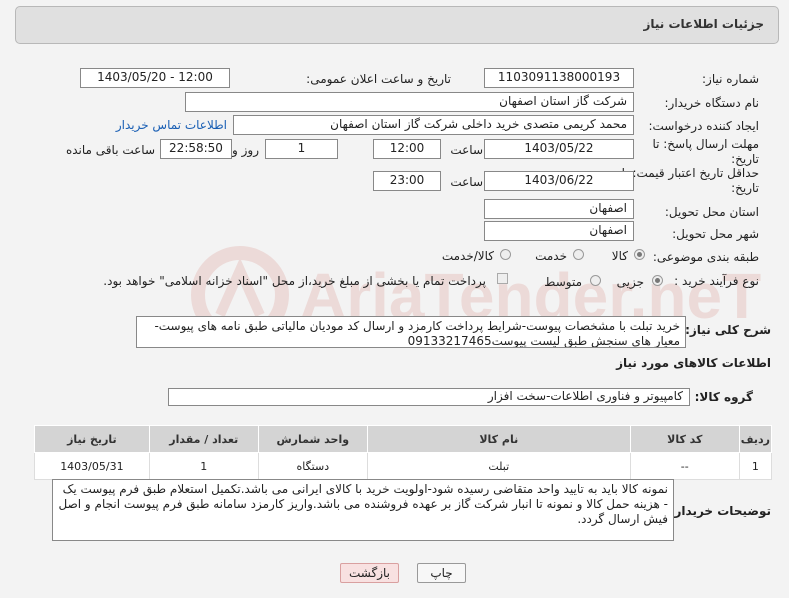 Image resolution: width=789 pixels, height=598 pixels. I want to click on buyer-notes-label: توضیحات خریدار:, so click(720, 511).